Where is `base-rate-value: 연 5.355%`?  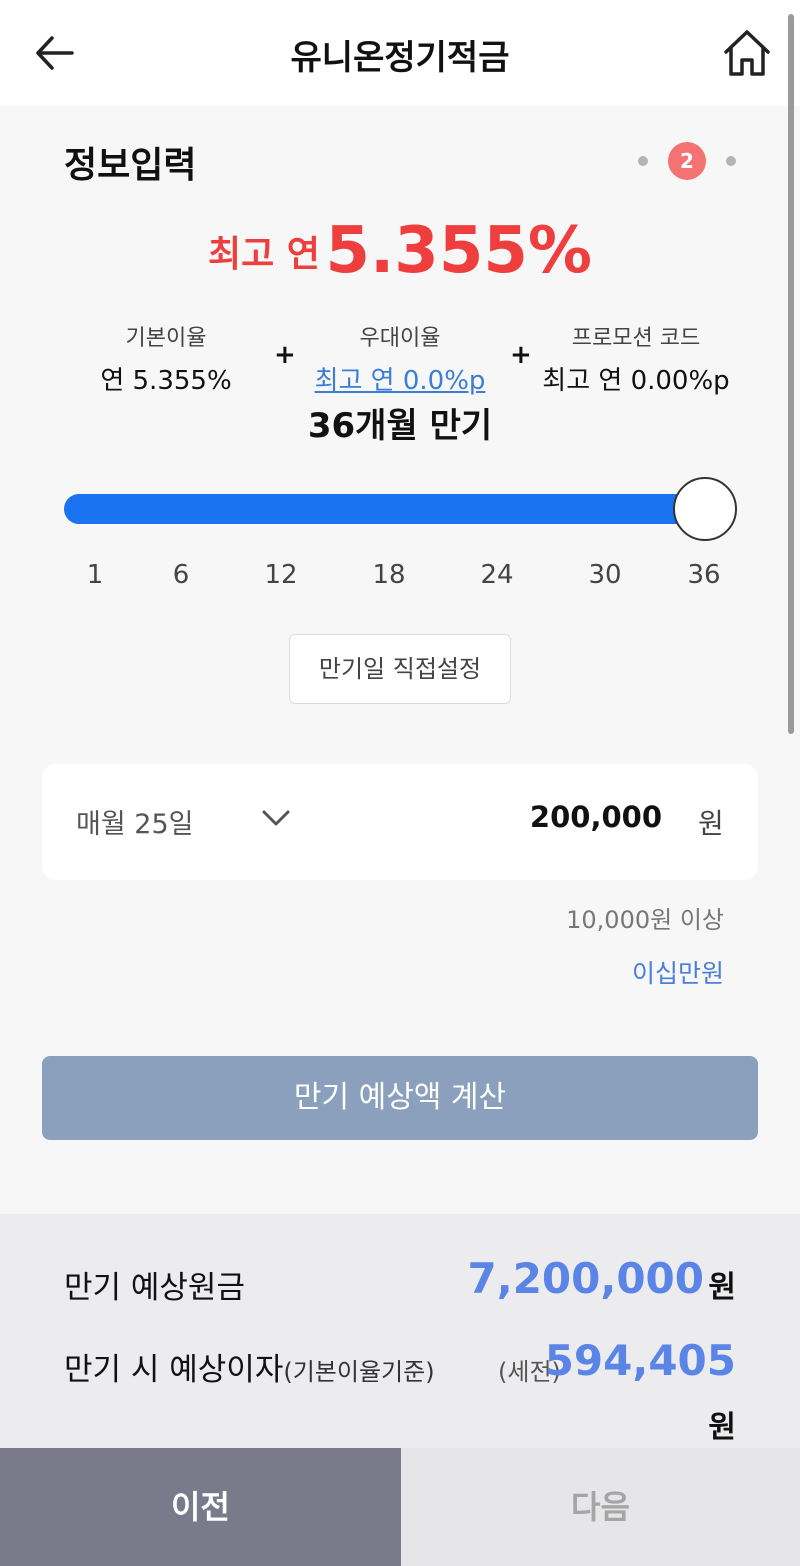 base-rate-value: 연 5.355% is located at coordinates (166, 381).